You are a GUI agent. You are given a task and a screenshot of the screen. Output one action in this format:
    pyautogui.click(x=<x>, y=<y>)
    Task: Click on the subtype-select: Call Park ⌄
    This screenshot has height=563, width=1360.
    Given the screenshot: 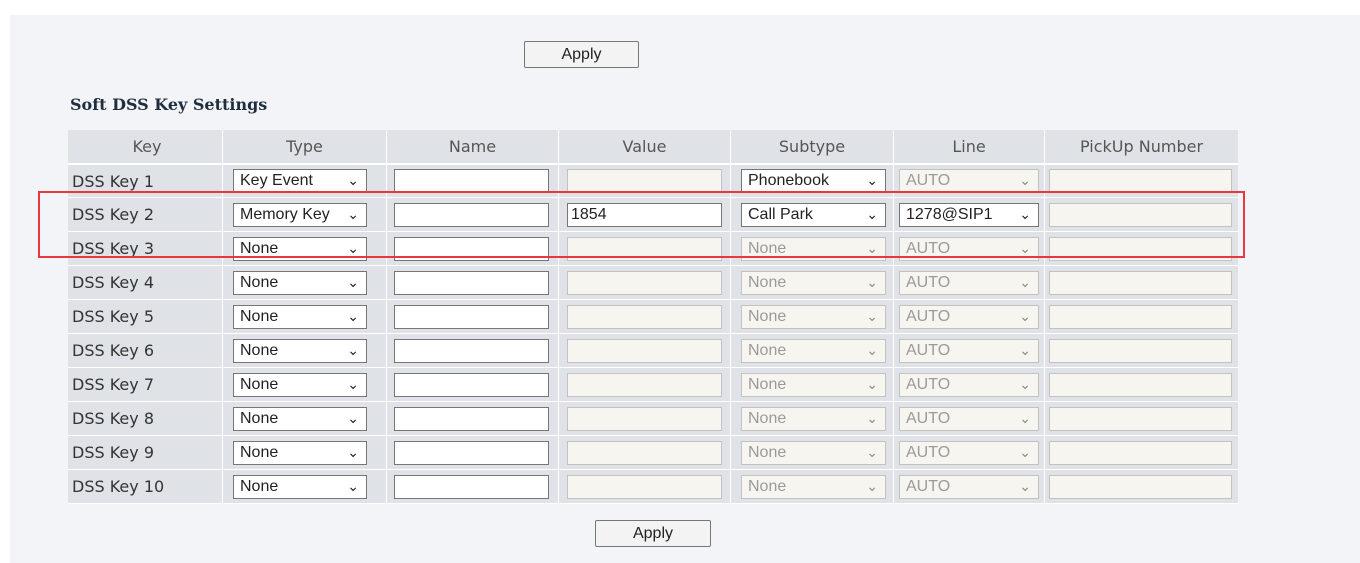 What is the action you would take?
    pyautogui.click(x=813, y=214)
    